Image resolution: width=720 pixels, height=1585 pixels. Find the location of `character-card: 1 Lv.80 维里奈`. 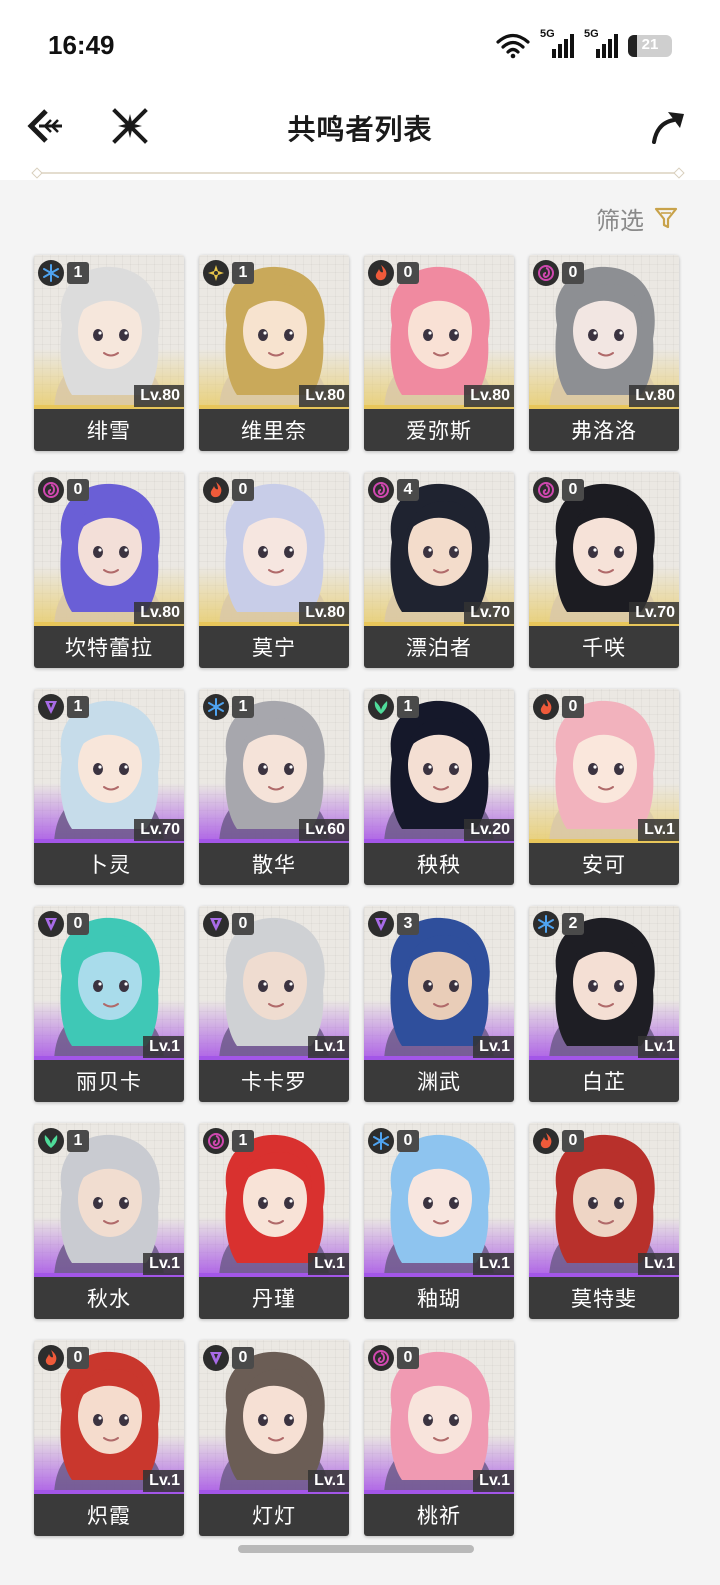

character-card: 1 Lv.80 维里奈 is located at coordinates (274, 353).